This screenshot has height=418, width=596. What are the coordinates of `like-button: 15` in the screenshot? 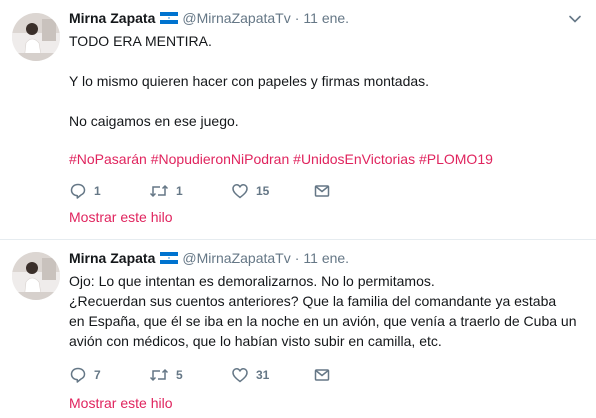 It's located at (272, 191).